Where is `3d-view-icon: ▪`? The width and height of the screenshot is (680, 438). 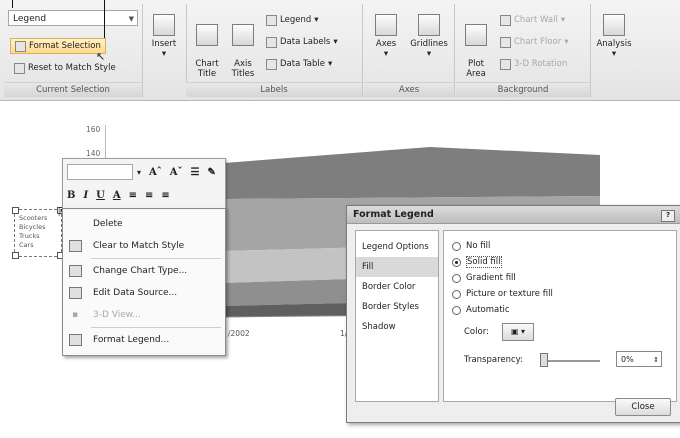 3d-view-icon: ▪ is located at coordinates (75, 315).